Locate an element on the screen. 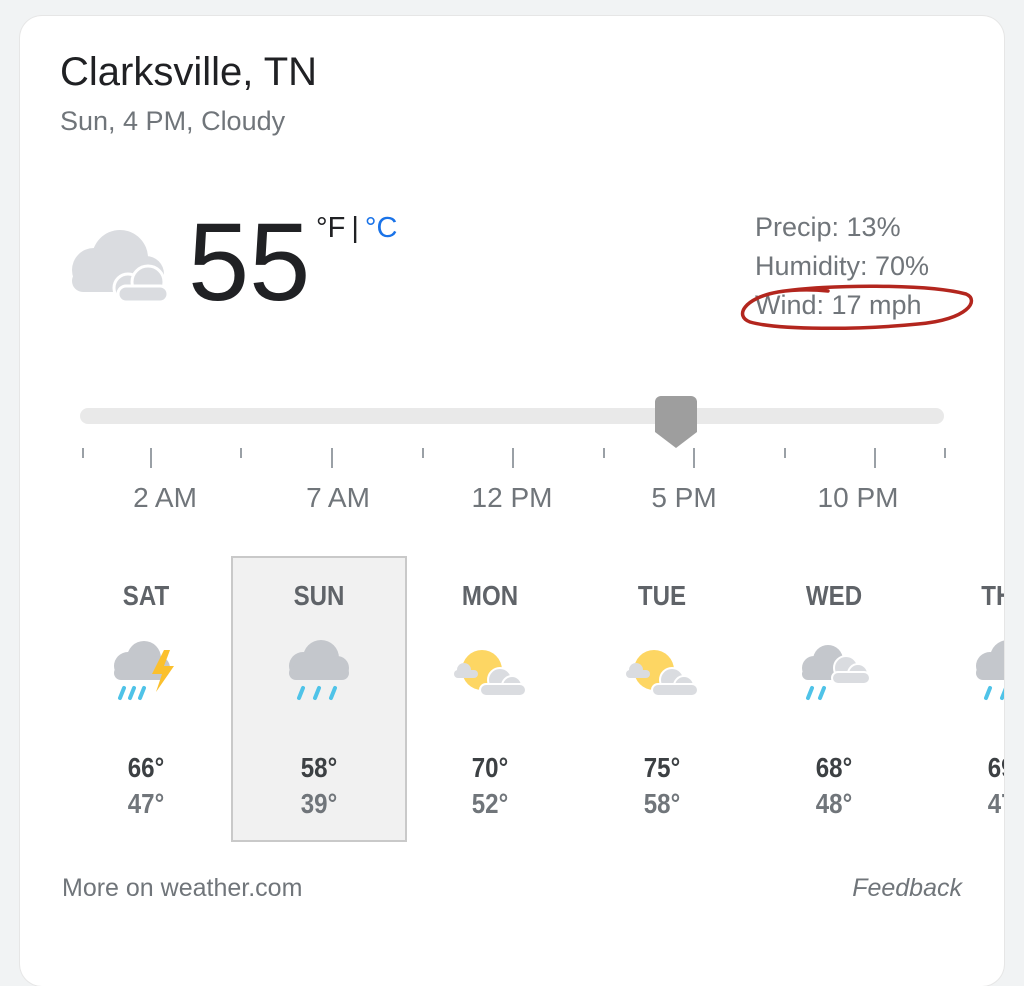 Image resolution: width=1024 pixels, height=986 pixels. low-temp: 39° is located at coordinates (319, 803).